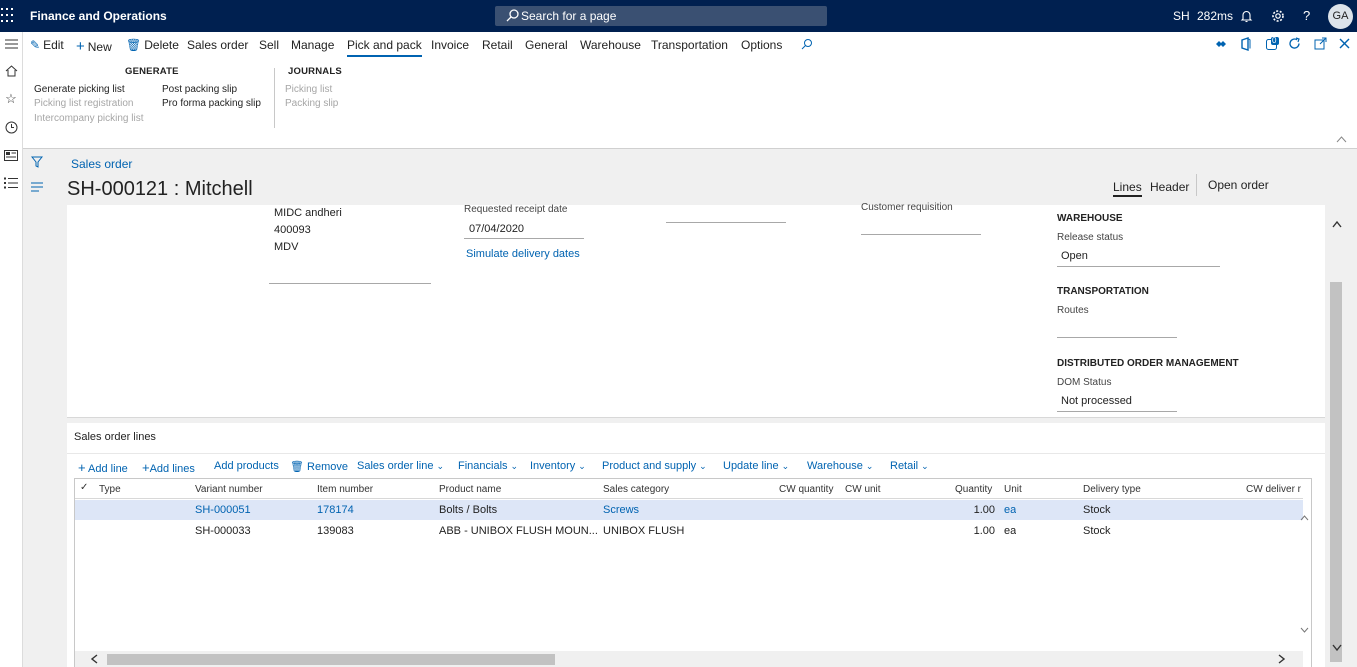 This screenshot has height=667, width=1357. Describe the element at coordinates (319, 466) in the screenshot. I see `remove-button: 🗑 Remove` at that location.